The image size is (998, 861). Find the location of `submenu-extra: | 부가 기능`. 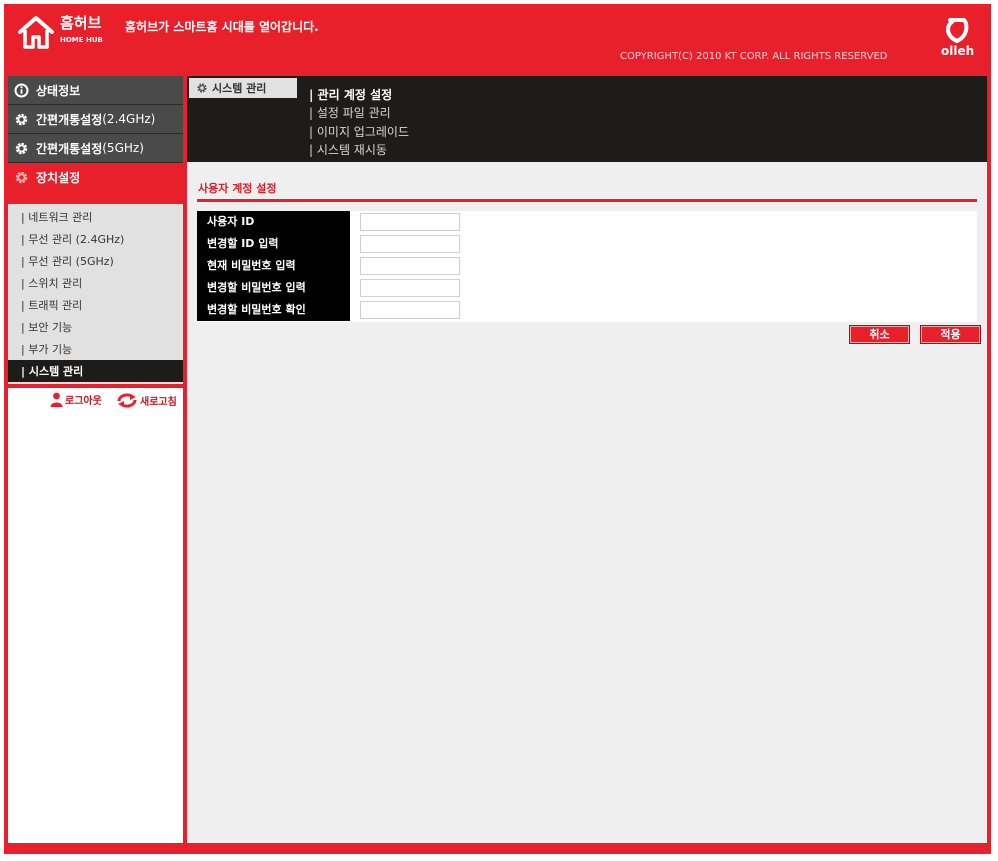

submenu-extra: | 부가 기능 is located at coordinates (95, 349).